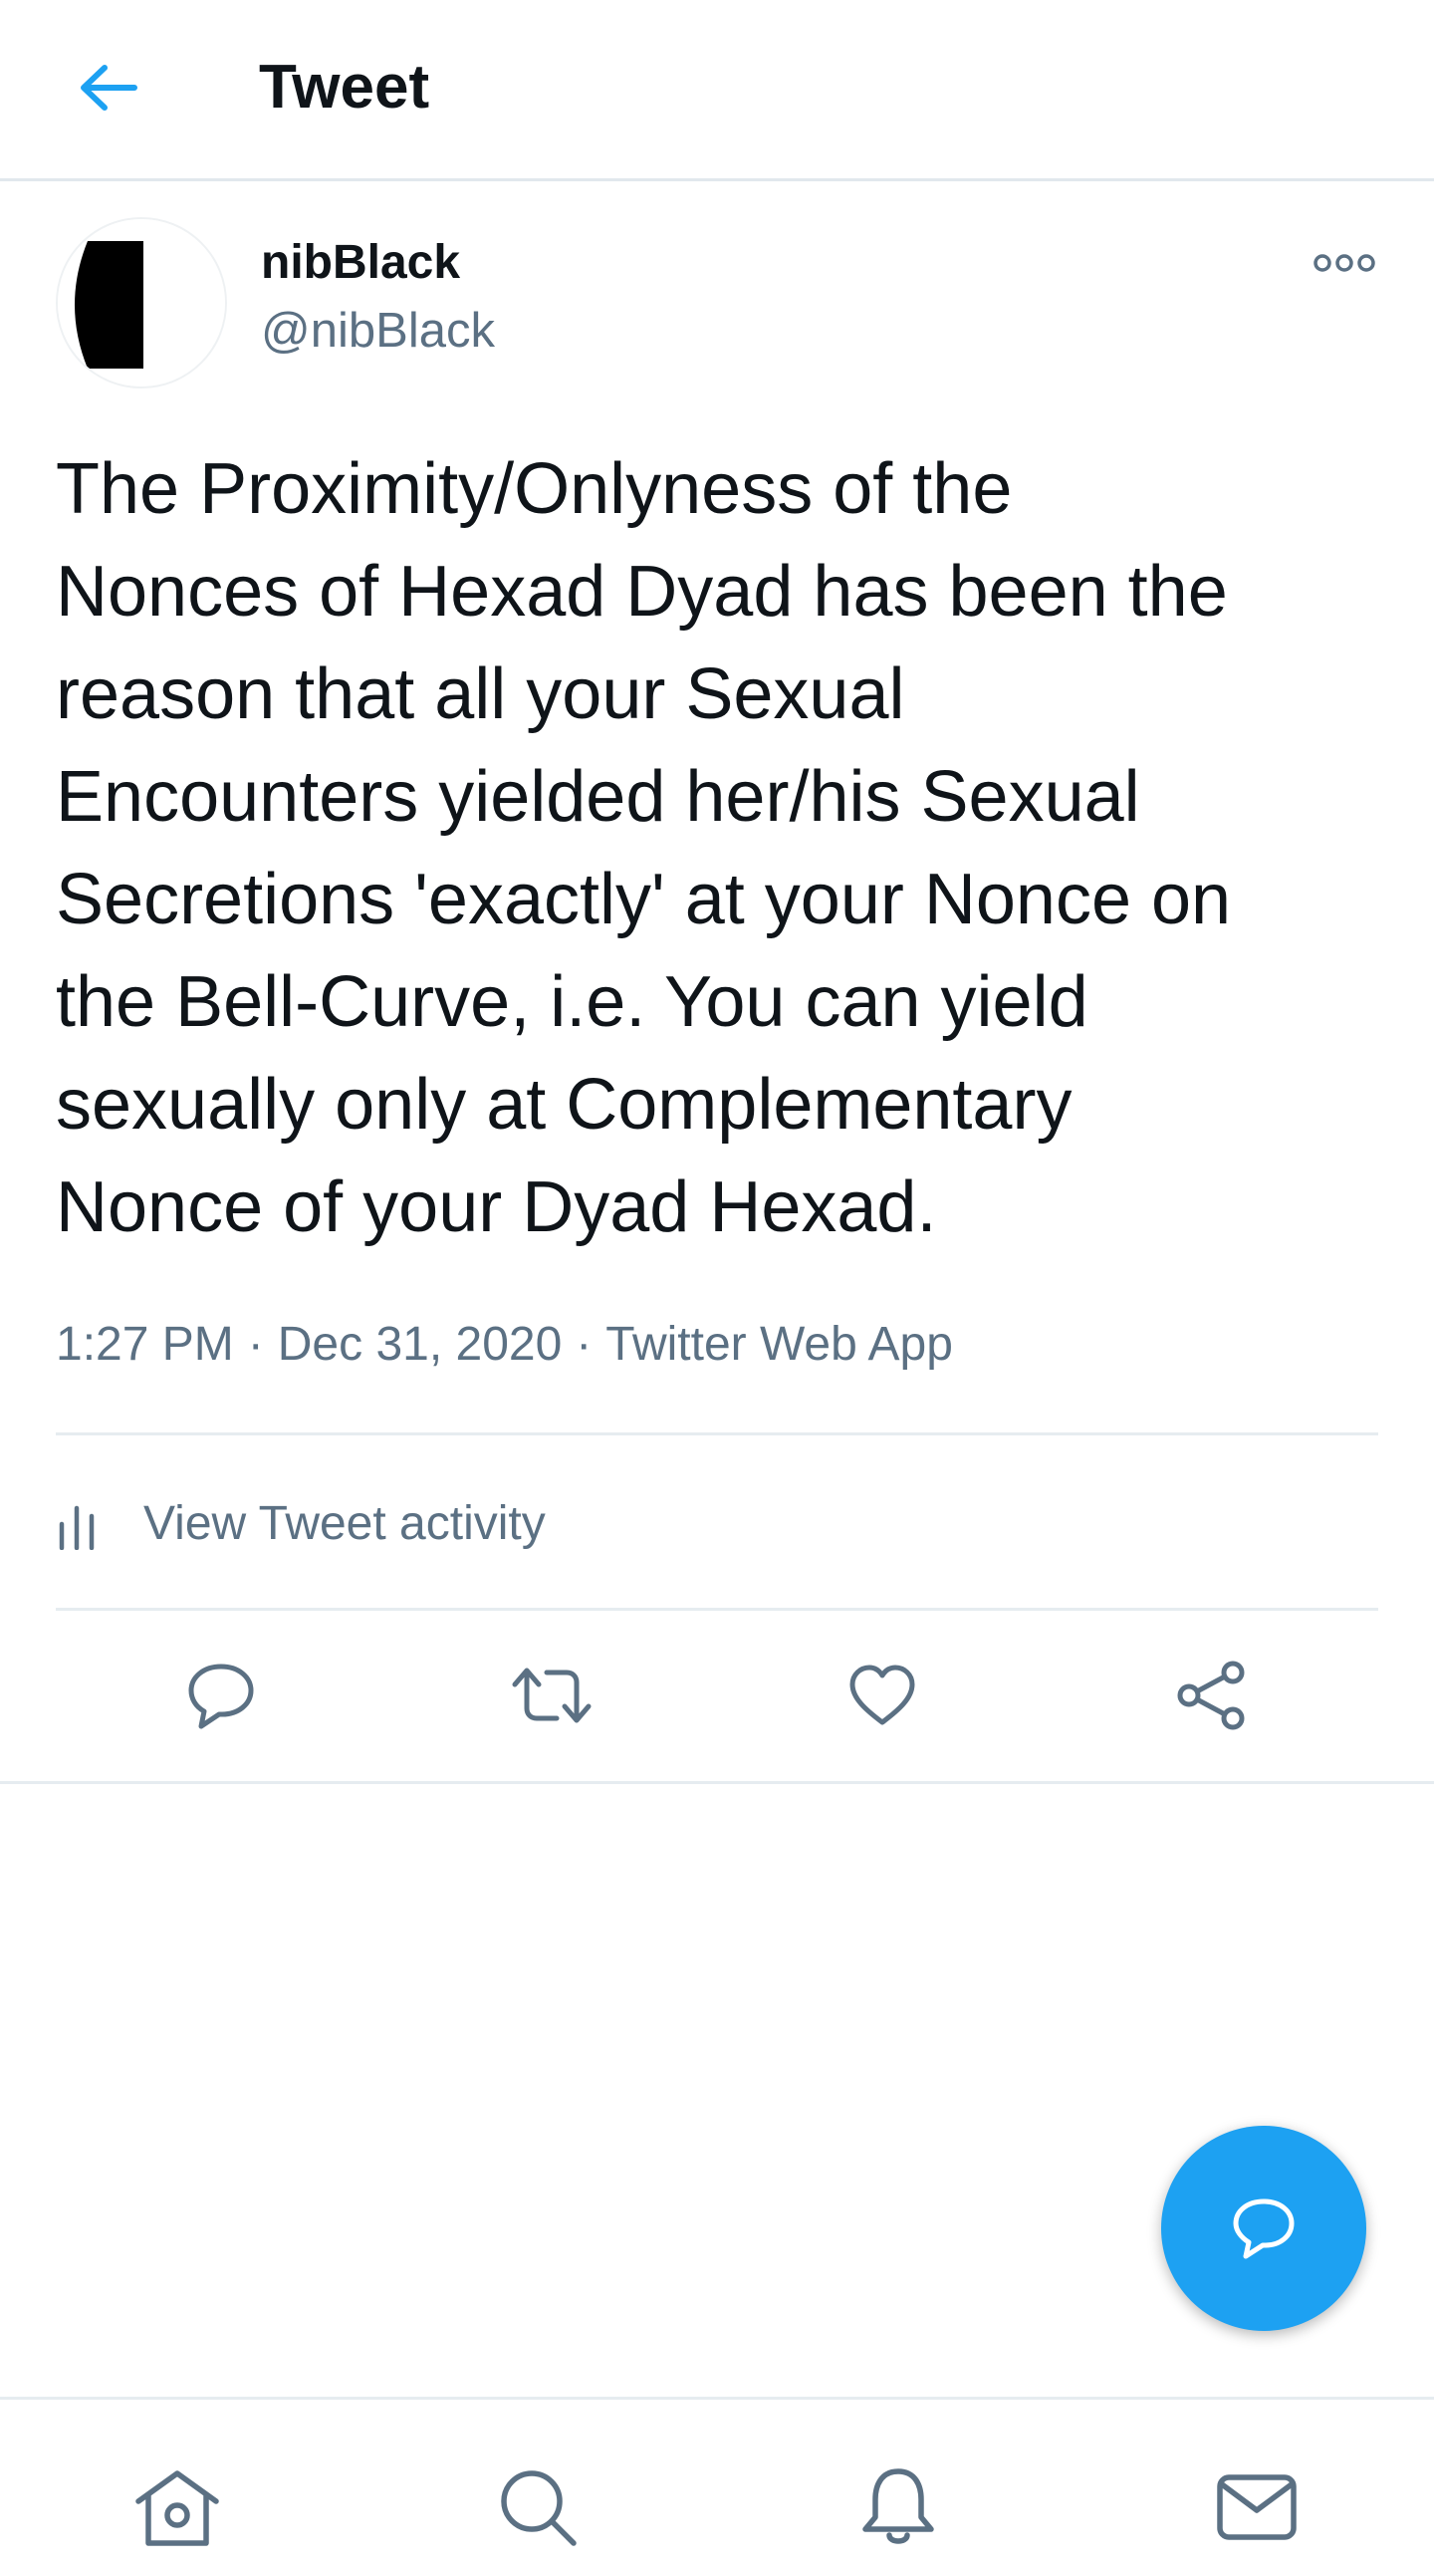  I want to click on arrow-left-icon, so click(109, 88).